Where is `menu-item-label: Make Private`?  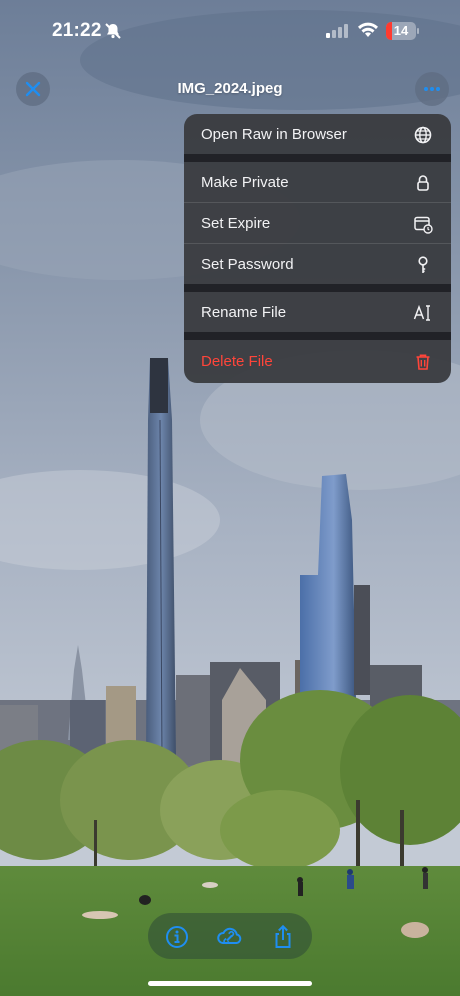
menu-item-label: Make Private is located at coordinates (245, 182).